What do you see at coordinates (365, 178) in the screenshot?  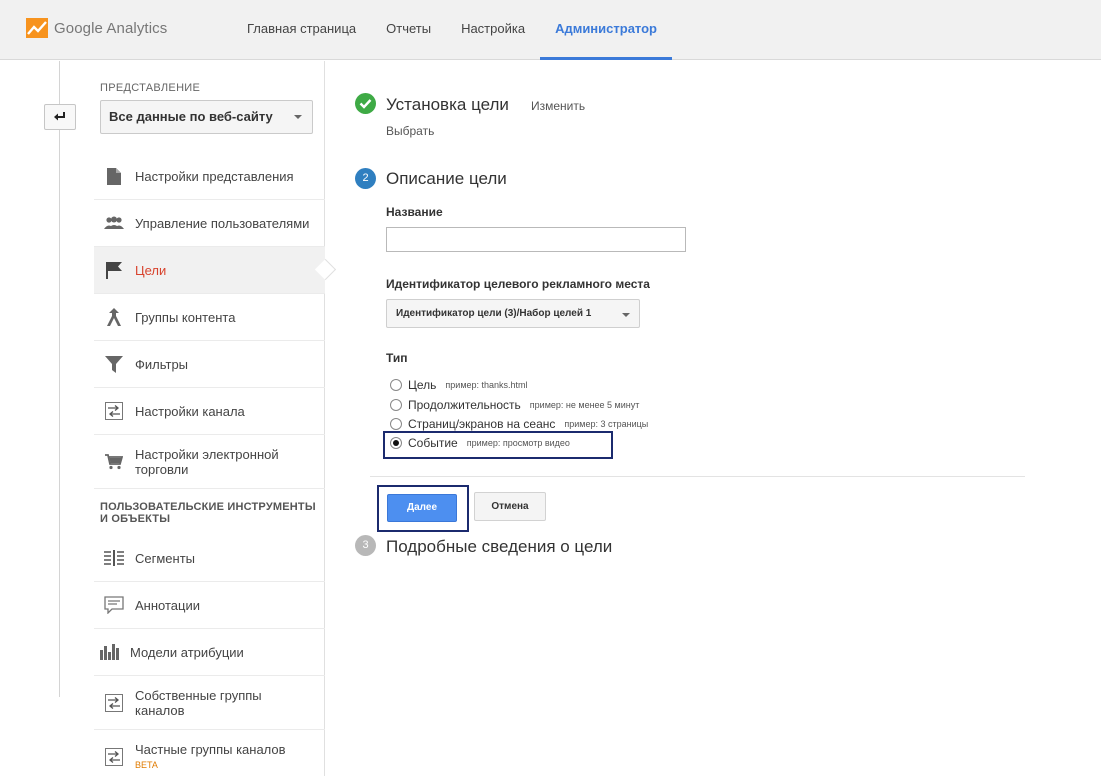 I see `step2-number: 2` at bounding box center [365, 178].